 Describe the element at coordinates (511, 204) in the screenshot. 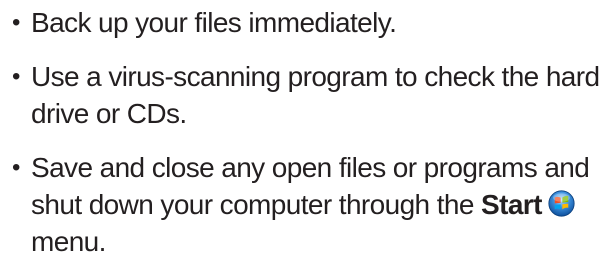

I see `start-label: Start` at that location.